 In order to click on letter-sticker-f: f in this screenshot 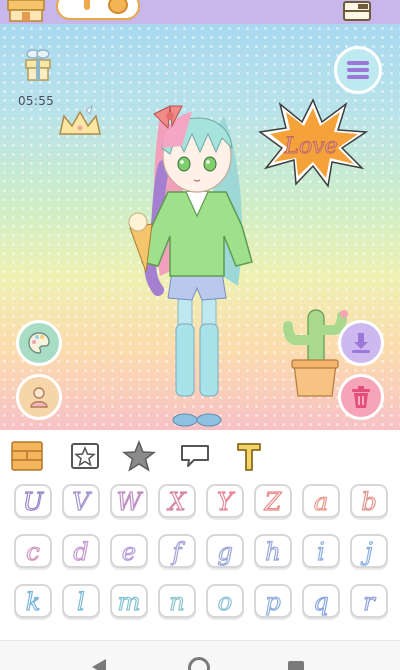, I will do `click(177, 551)`.